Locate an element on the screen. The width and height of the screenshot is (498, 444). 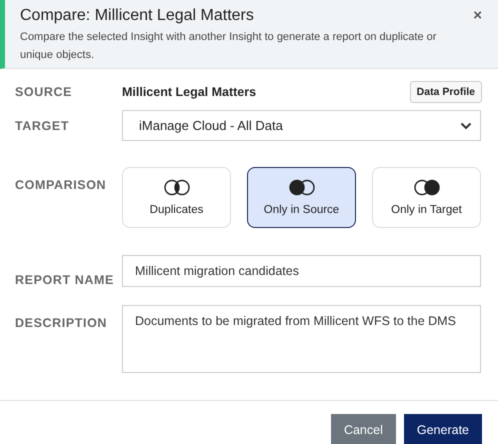
report-name-field: Millicent migration candidates is located at coordinates (301, 271).